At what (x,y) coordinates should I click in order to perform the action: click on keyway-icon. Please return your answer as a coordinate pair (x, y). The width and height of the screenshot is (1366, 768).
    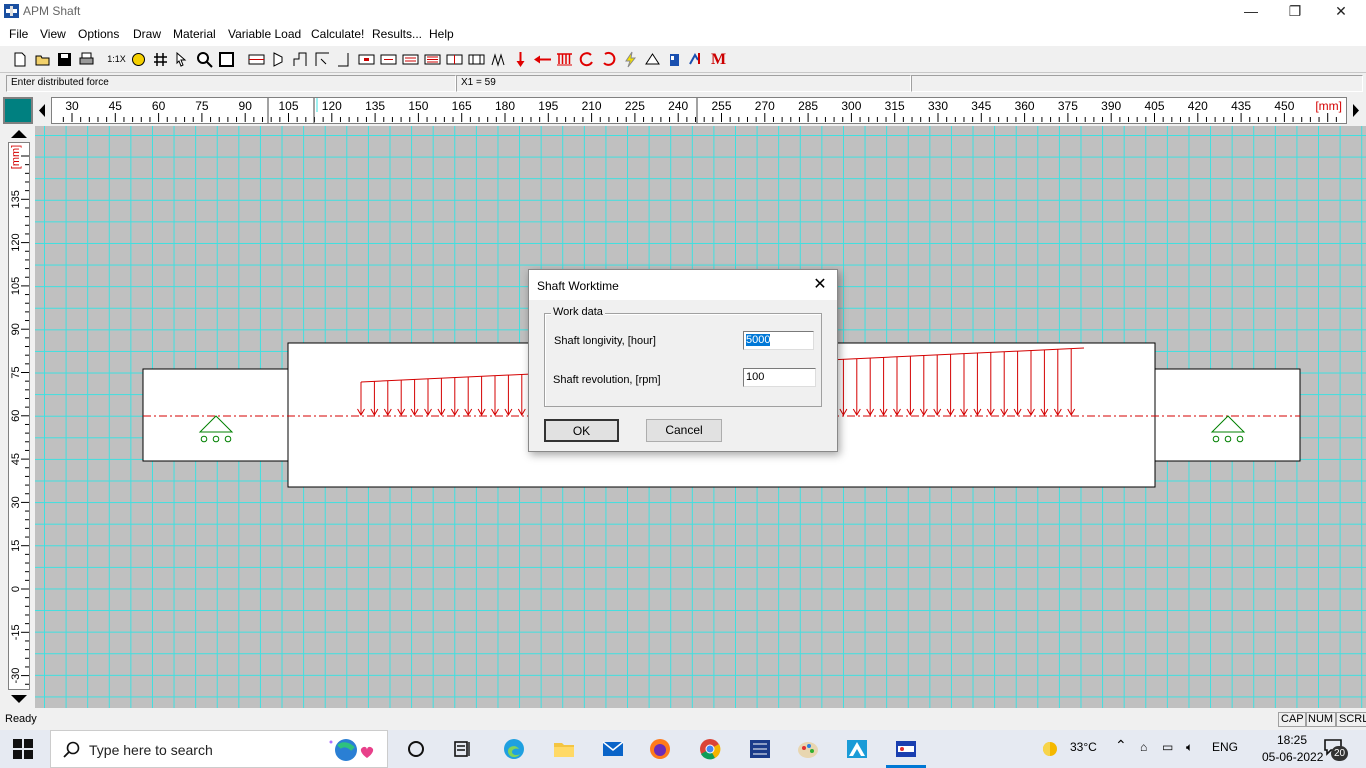
    Looking at the image, I should click on (388, 59).